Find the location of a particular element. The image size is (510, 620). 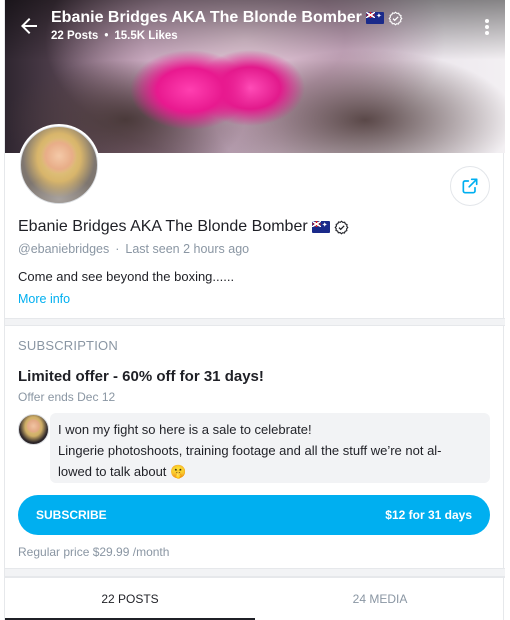

subscribe-price: $12 for 31 days is located at coordinates (428, 515).